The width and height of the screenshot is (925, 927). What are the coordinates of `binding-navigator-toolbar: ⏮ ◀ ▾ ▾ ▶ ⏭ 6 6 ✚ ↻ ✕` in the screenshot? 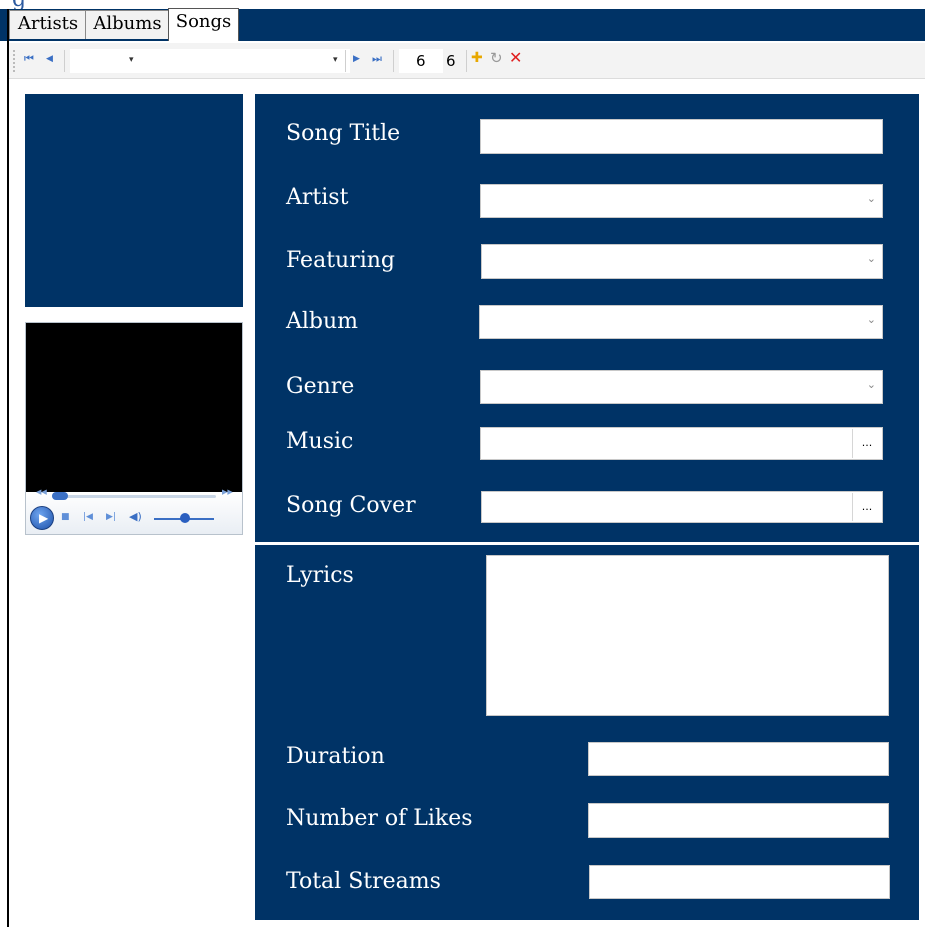 It's located at (467, 61).